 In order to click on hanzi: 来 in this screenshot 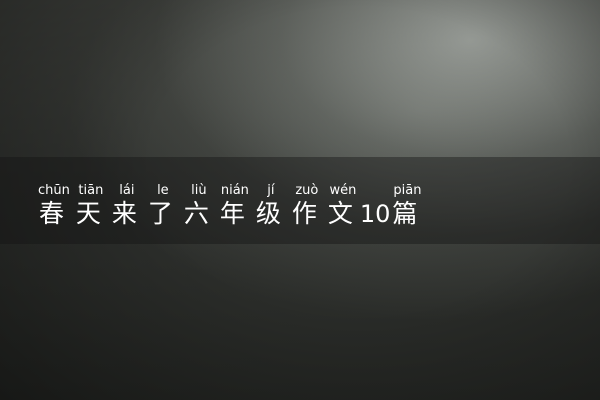, I will do `click(124, 213)`.